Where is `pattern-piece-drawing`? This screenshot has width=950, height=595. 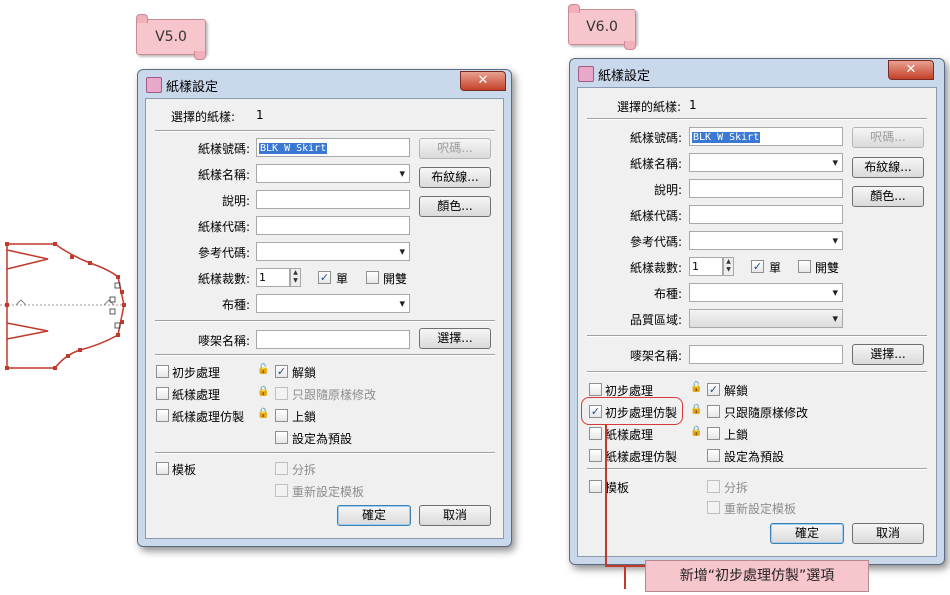
pattern-piece-drawing is located at coordinates (63, 306).